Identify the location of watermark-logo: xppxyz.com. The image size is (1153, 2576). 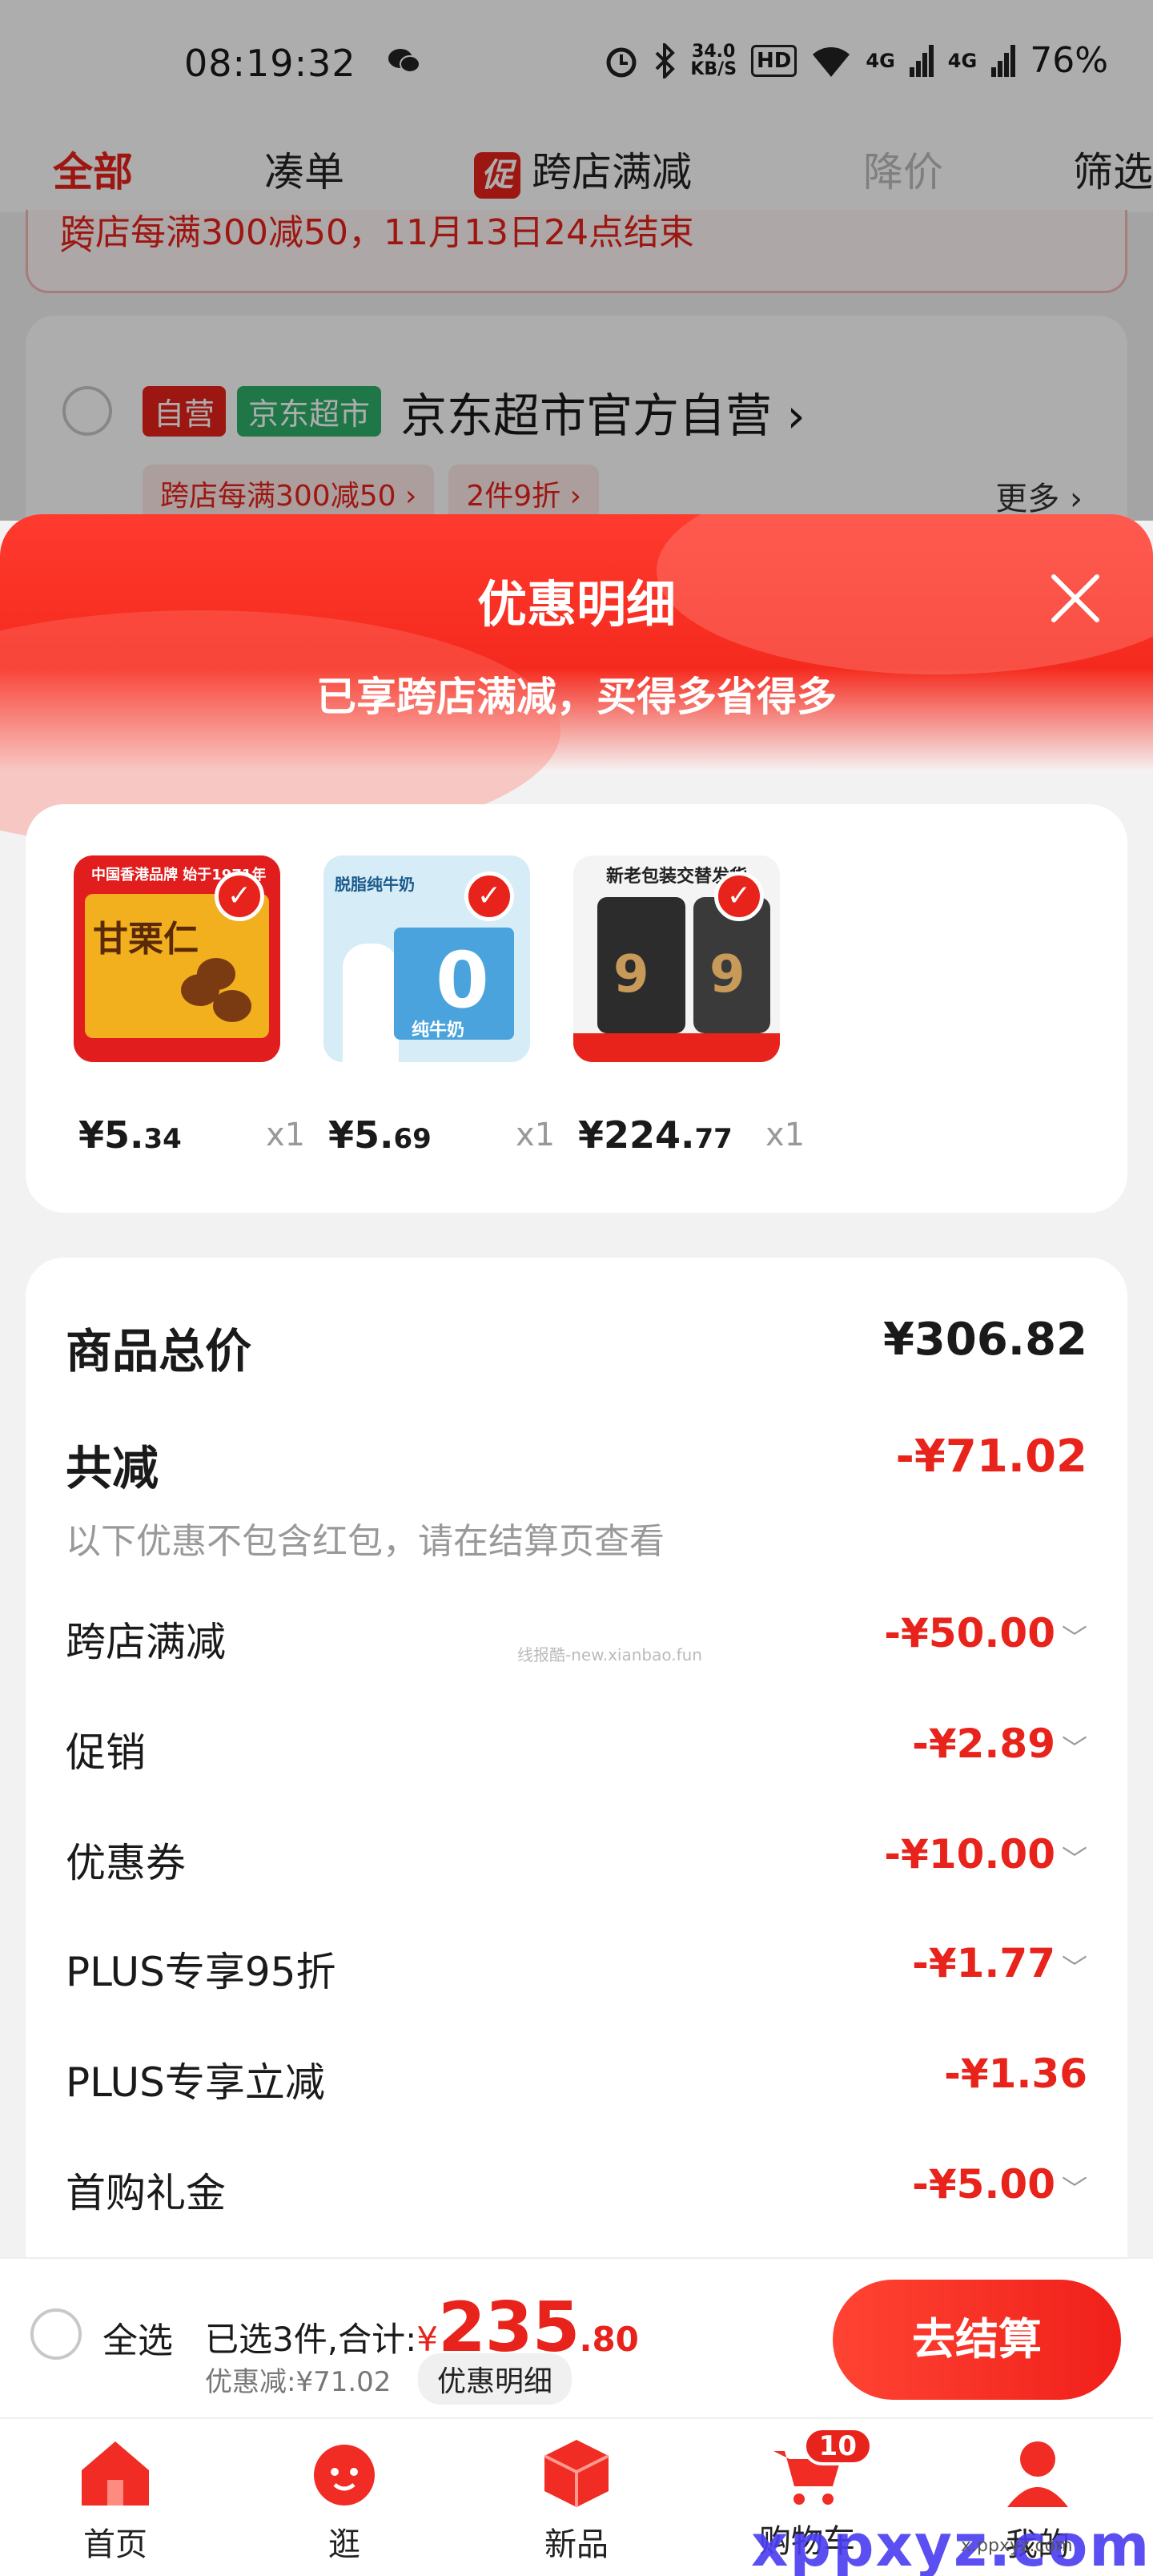
(951, 2544).